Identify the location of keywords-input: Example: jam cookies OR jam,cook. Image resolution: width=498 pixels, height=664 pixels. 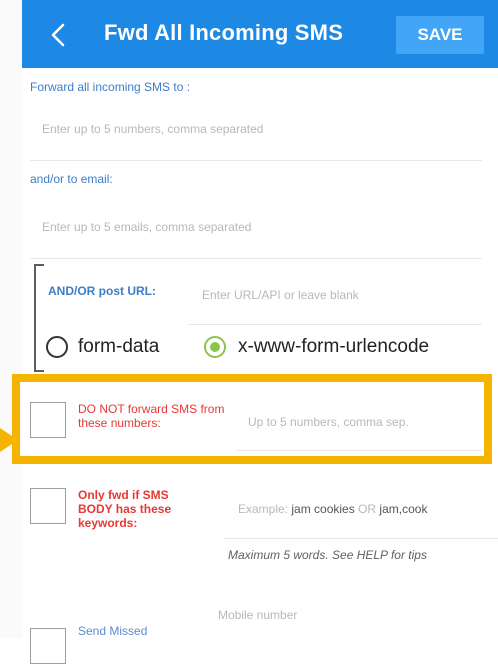
(361, 508).